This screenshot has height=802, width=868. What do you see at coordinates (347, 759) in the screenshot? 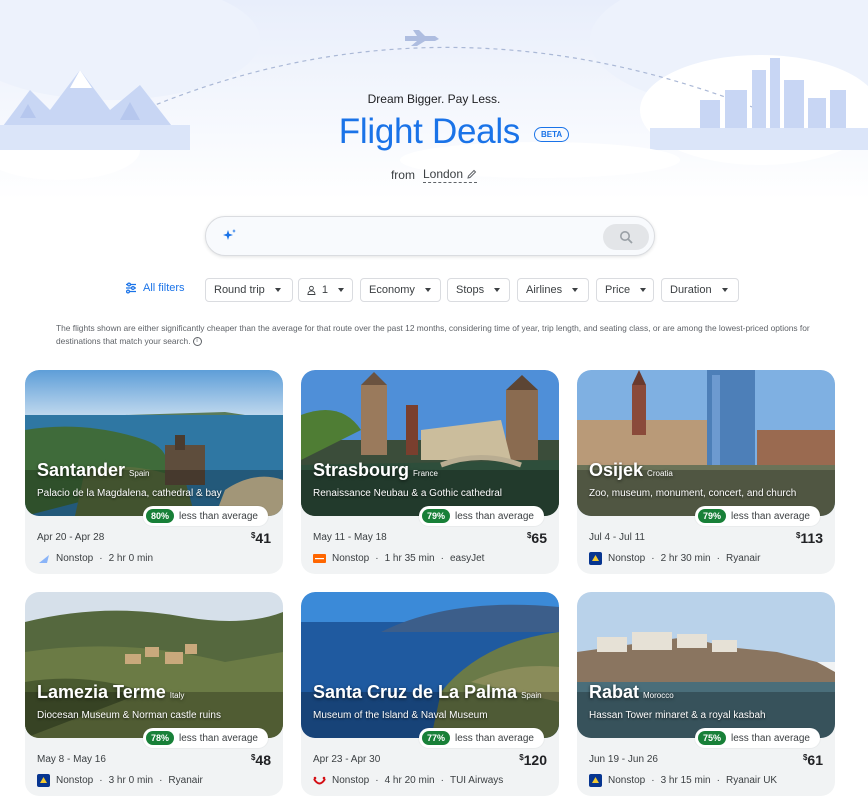
I see `trip-dates: Apr 23 - Apr 30` at bounding box center [347, 759].